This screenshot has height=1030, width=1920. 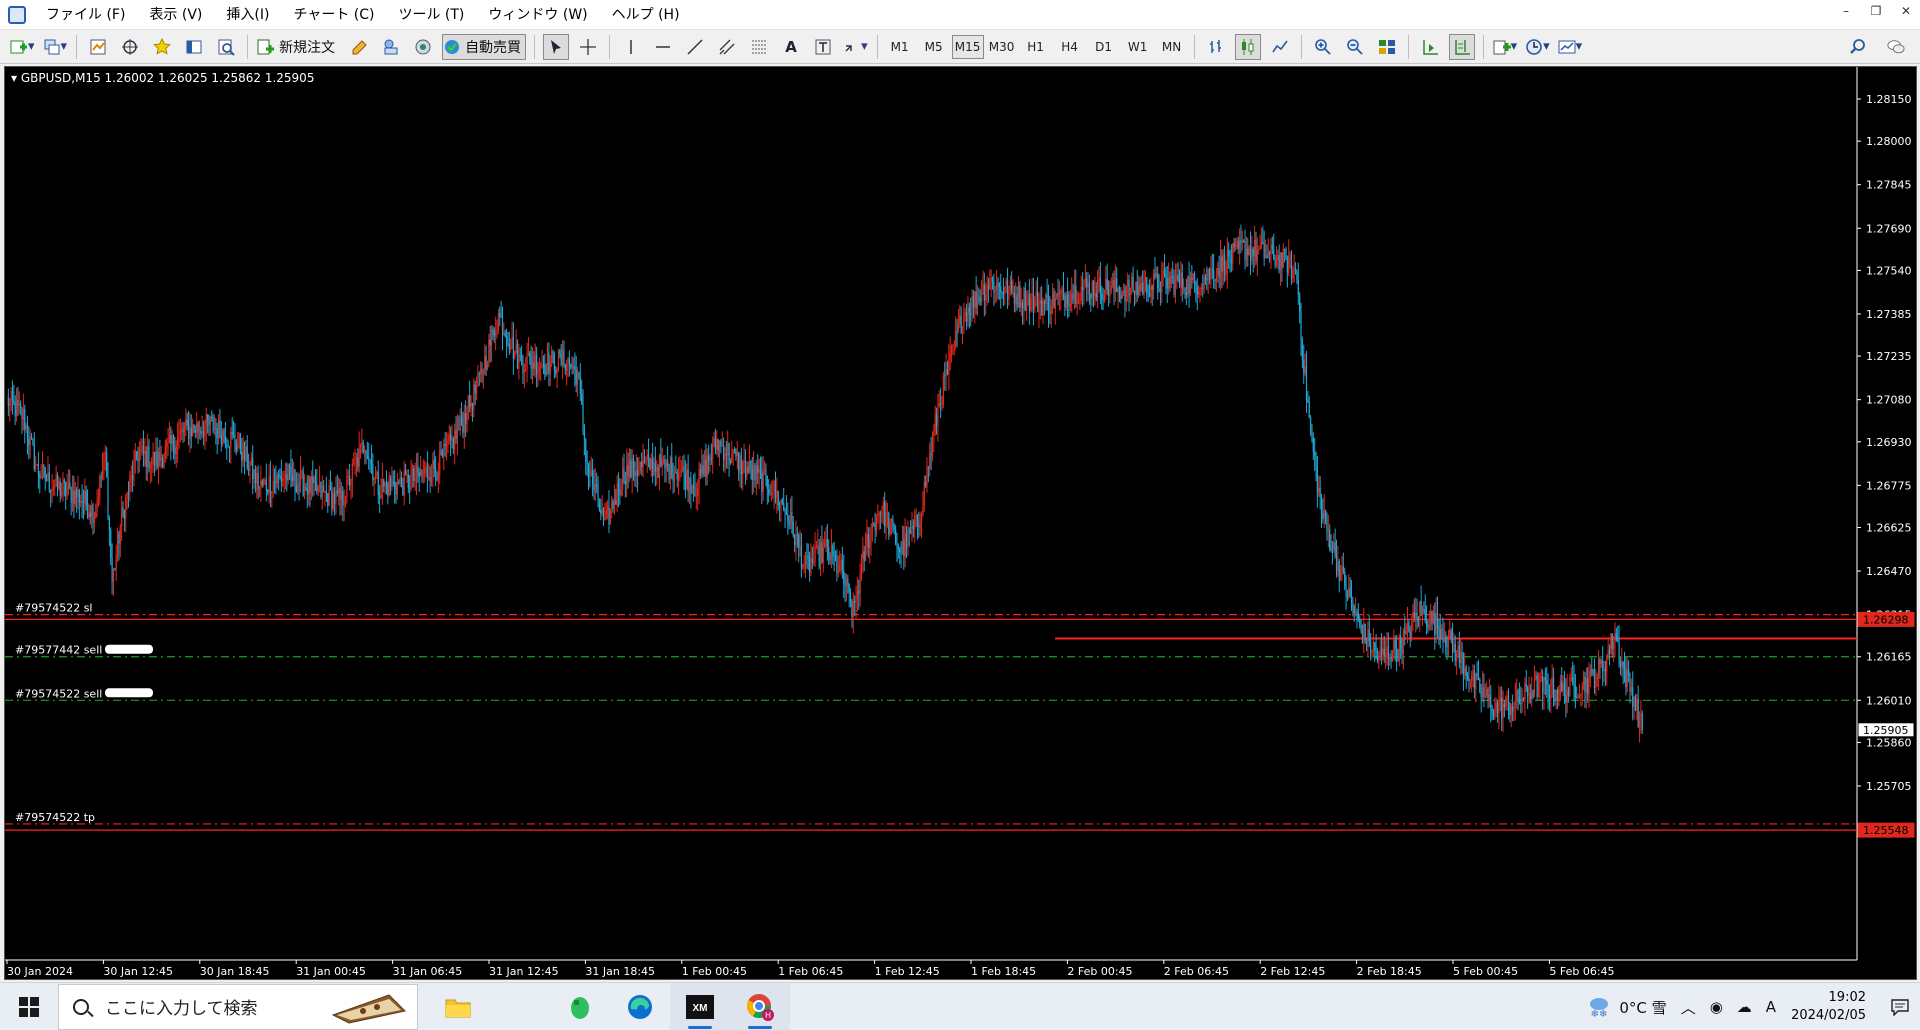 What do you see at coordinates (29, 1006) in the screenshot?
I see `start-button` at bounding box center [29, 1006].